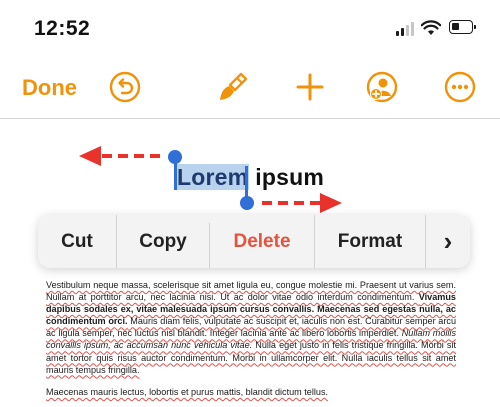 This screenshot has height=407, width=500. What do you see at coordinates (289, 177) in the screenshot?
I see `heading-text: ipsum` at bounding box center [289, 177].